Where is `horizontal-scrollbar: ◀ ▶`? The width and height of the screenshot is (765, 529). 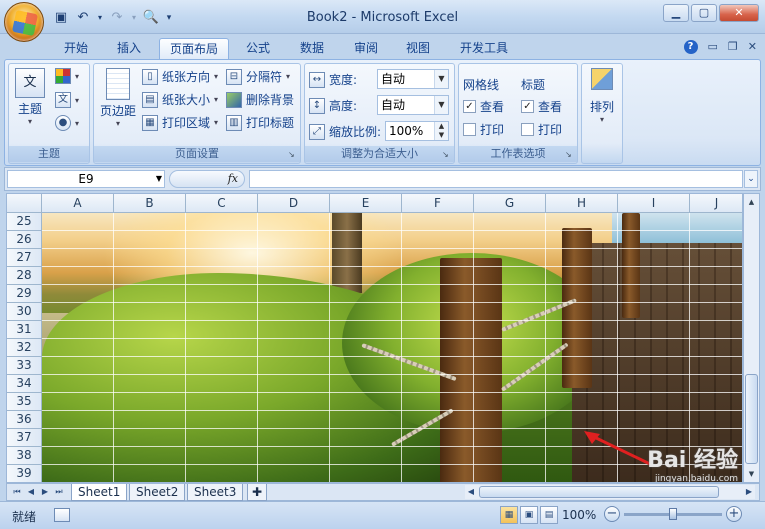
horizontal-scrollbar: ◀ ▶ is located at coordinates (610, 492).